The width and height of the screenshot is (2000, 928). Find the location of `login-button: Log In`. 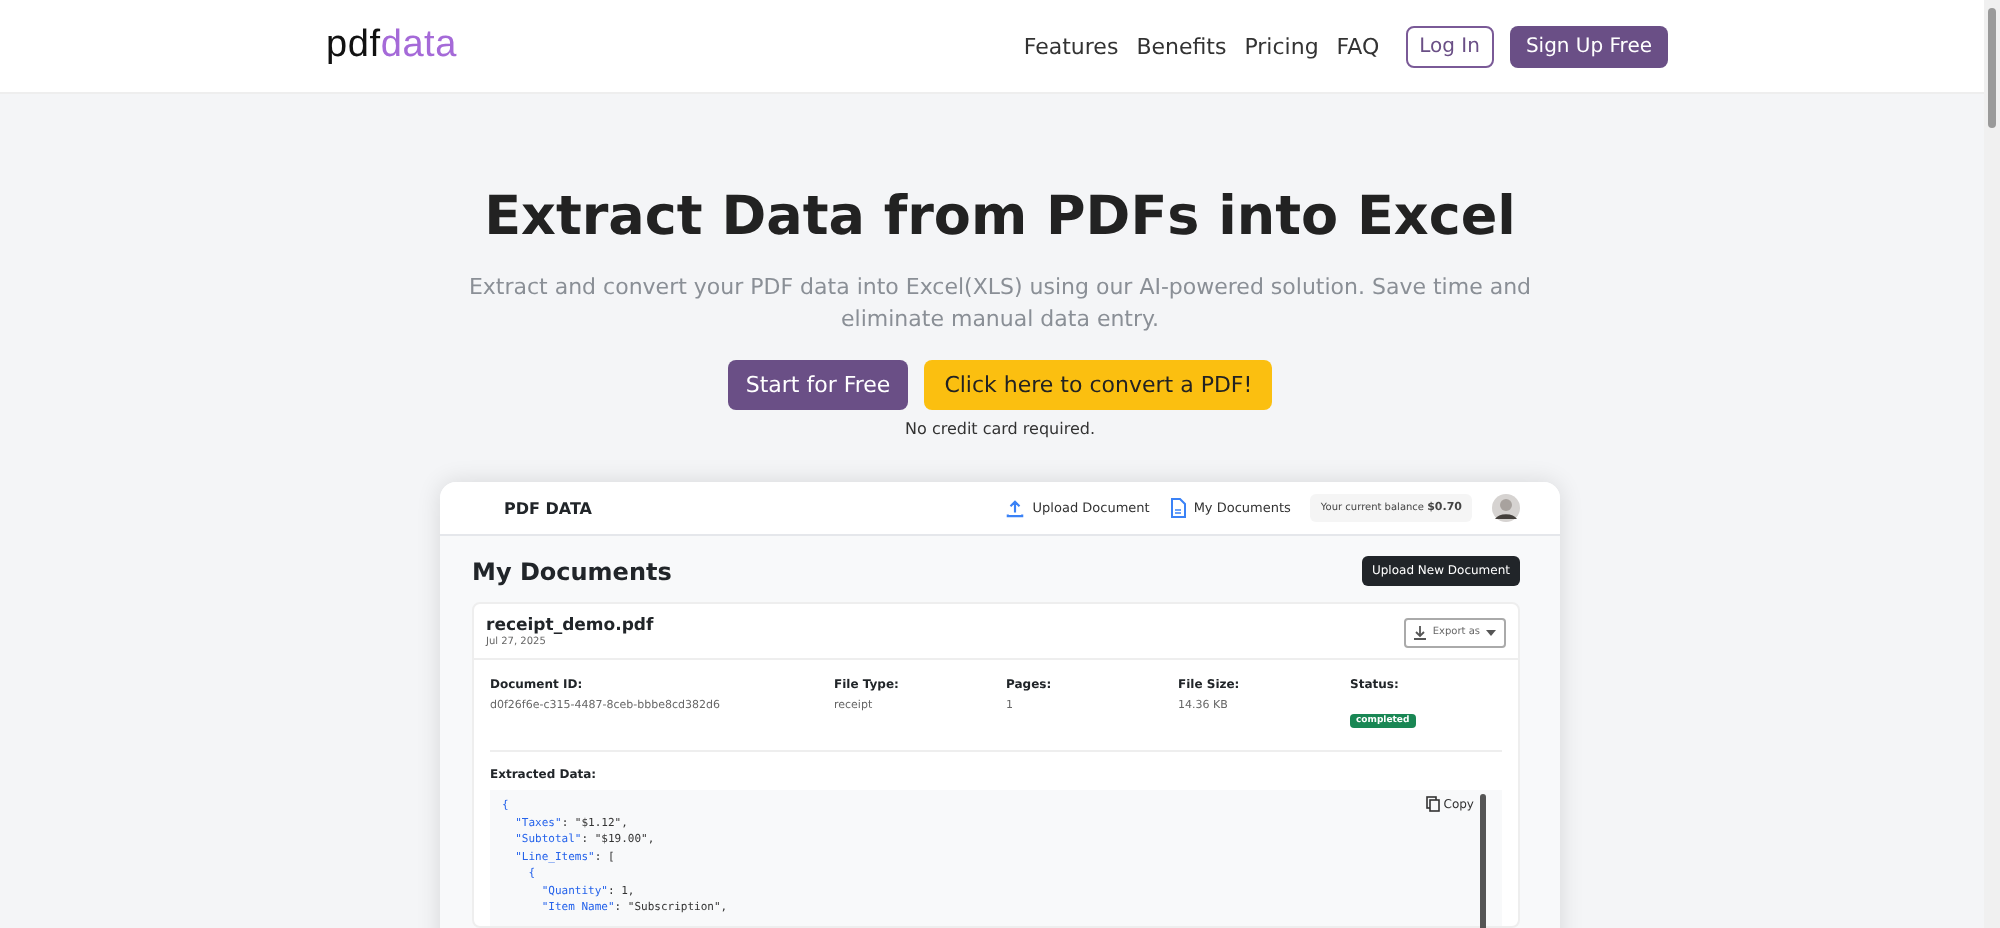

login-button: Log In is located at coordinates (1449, 46).